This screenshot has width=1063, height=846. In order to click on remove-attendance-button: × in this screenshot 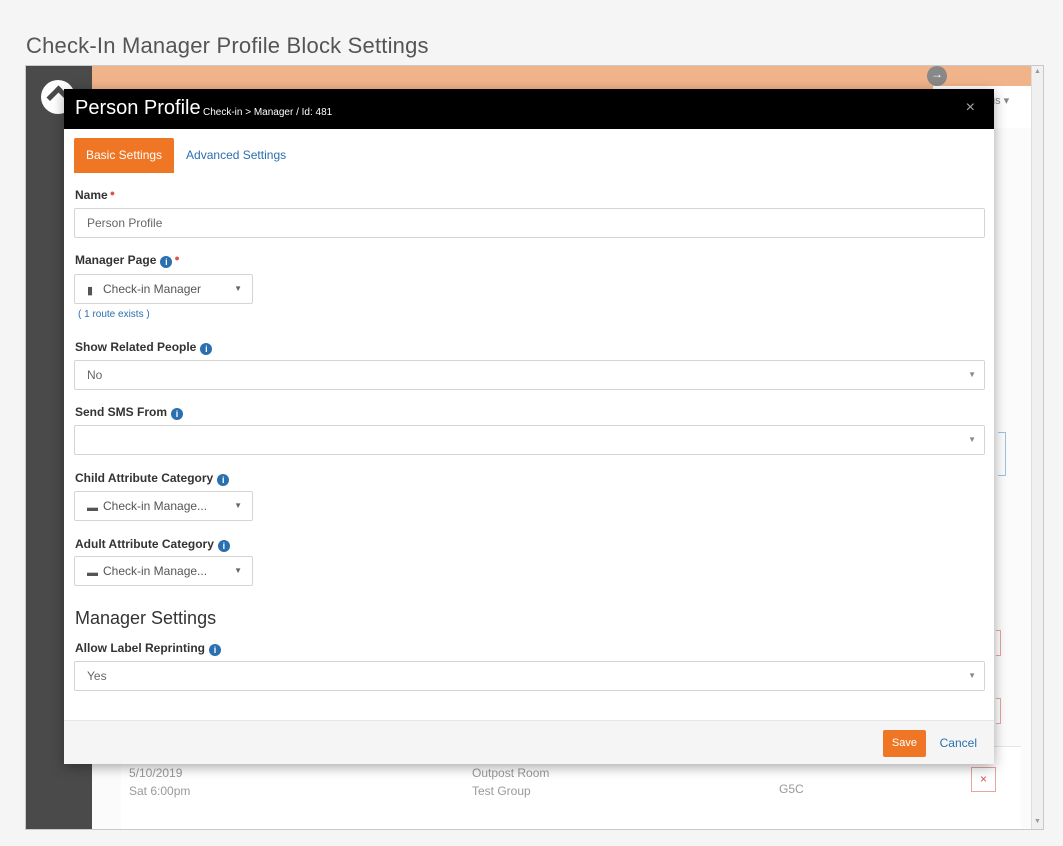, I will do `click(983, 779)`.